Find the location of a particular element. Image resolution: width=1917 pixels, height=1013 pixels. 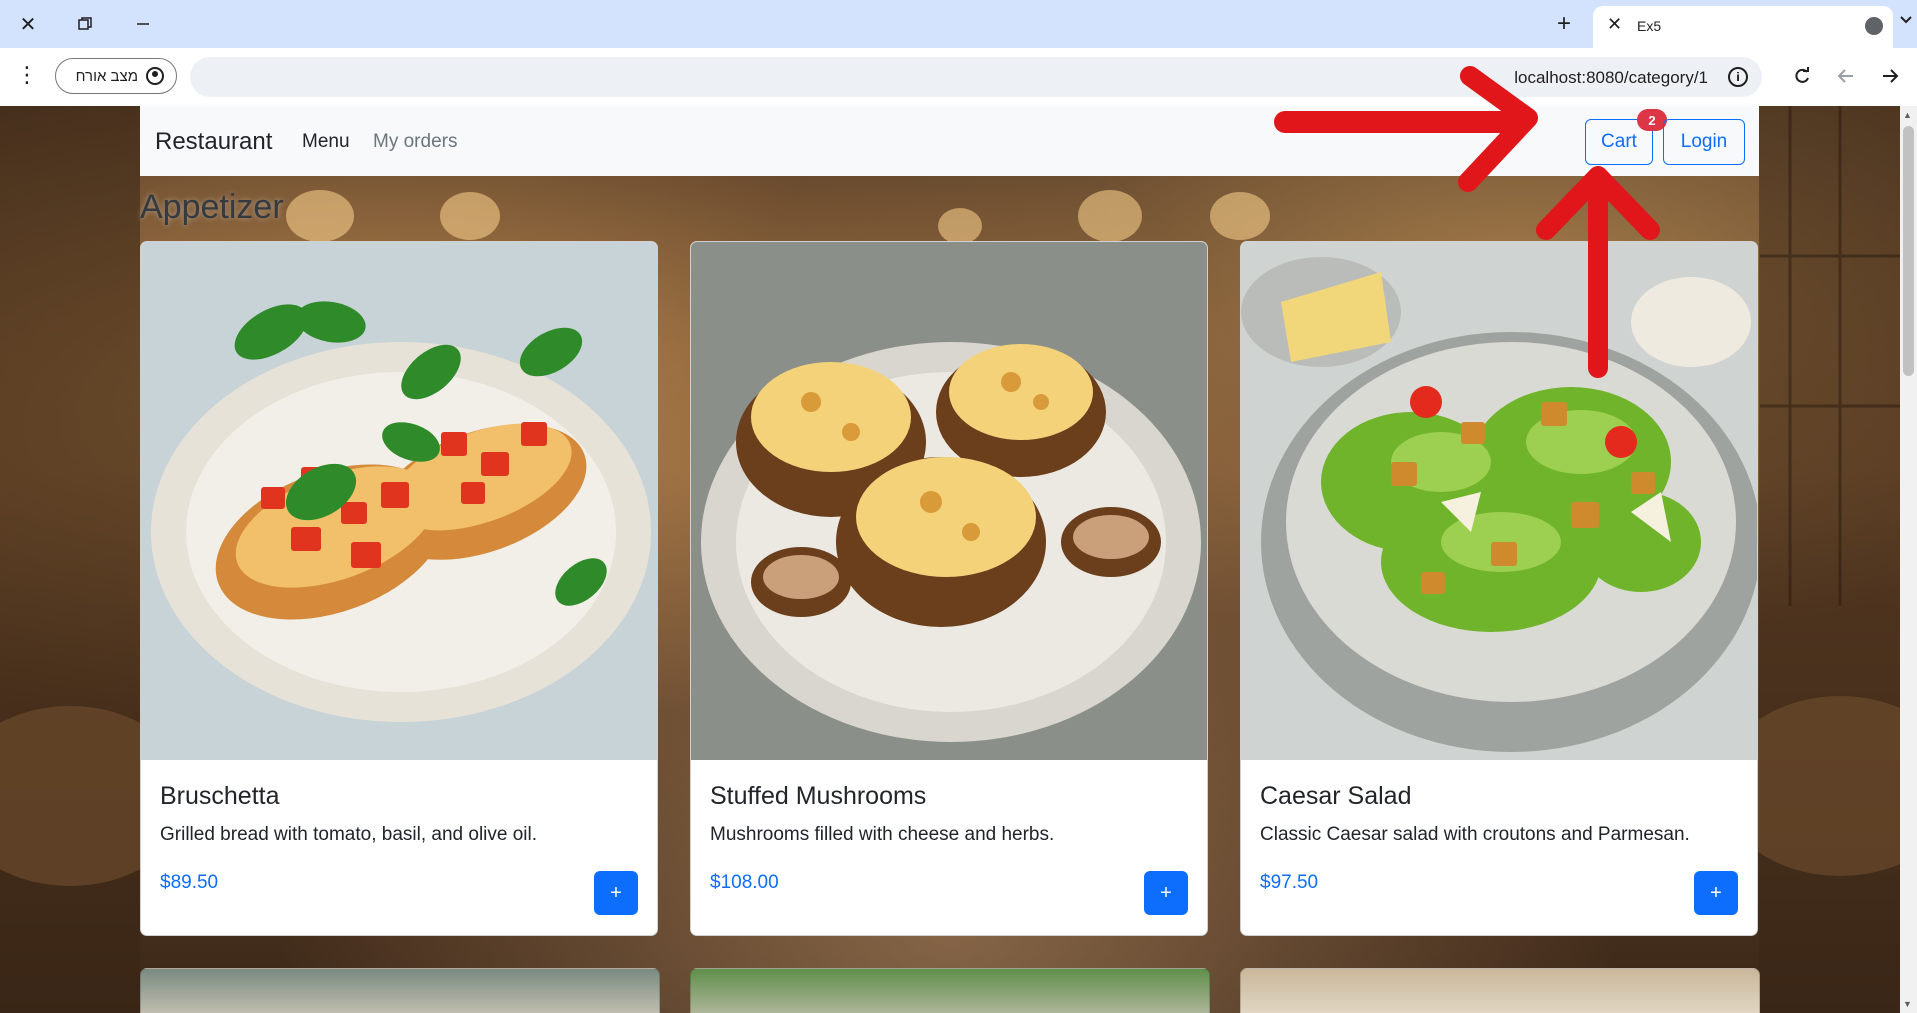

minimize-window-icon is located at coordinates (143, 24).